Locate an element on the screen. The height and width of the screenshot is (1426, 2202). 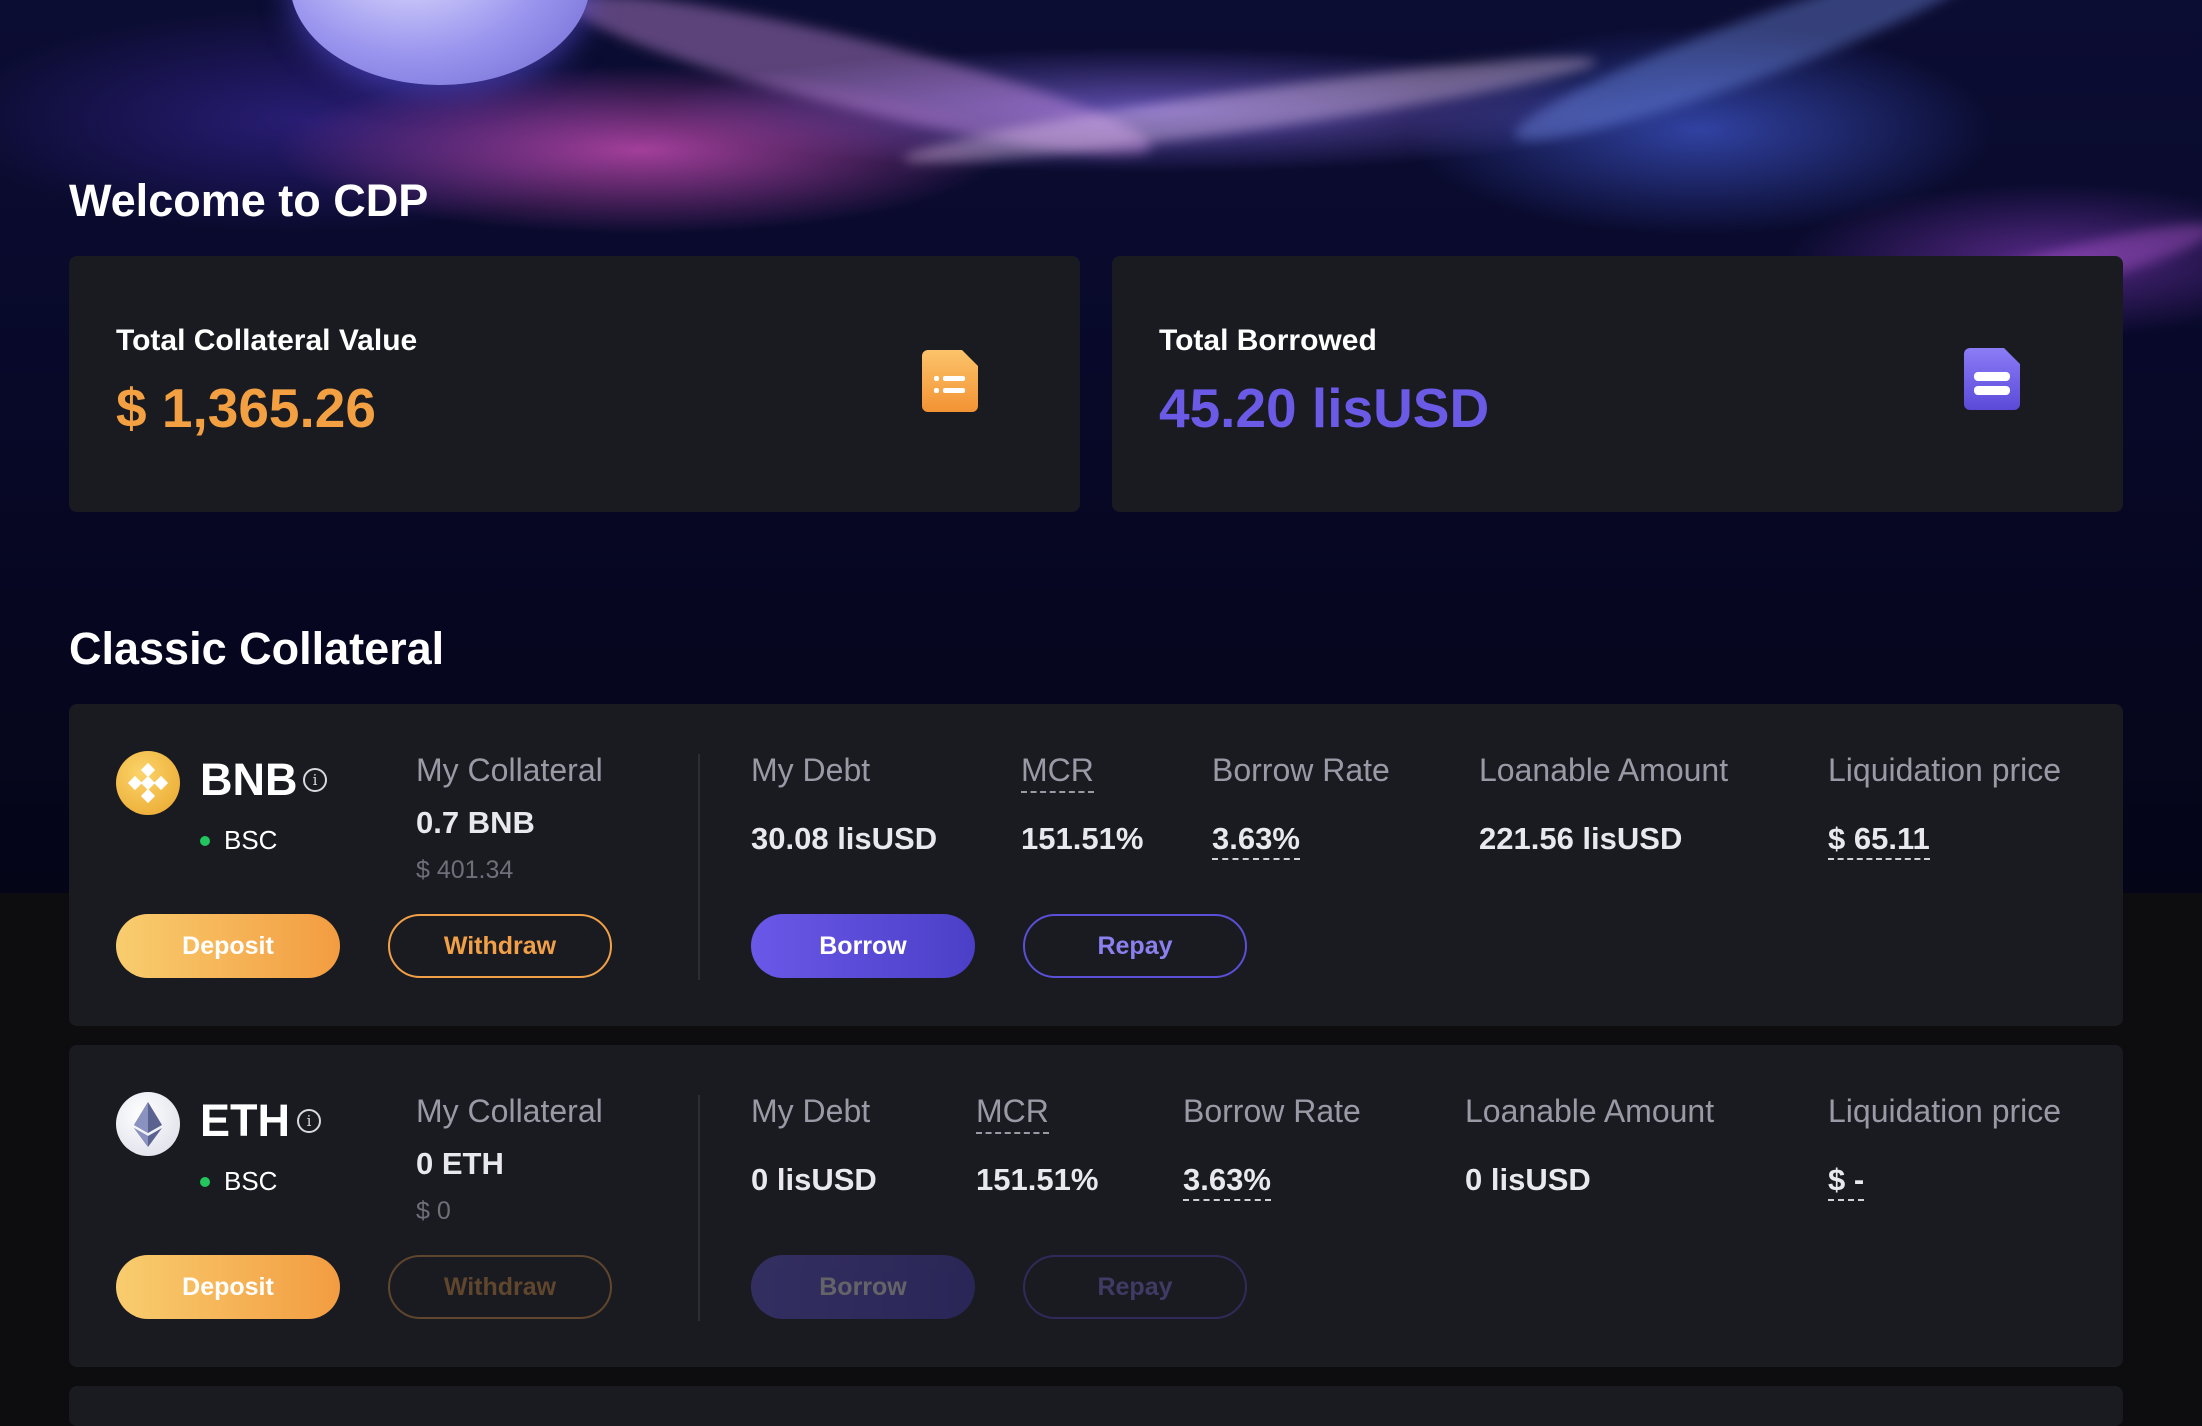
asset-name: BNB is located at coordinates (249, 779).